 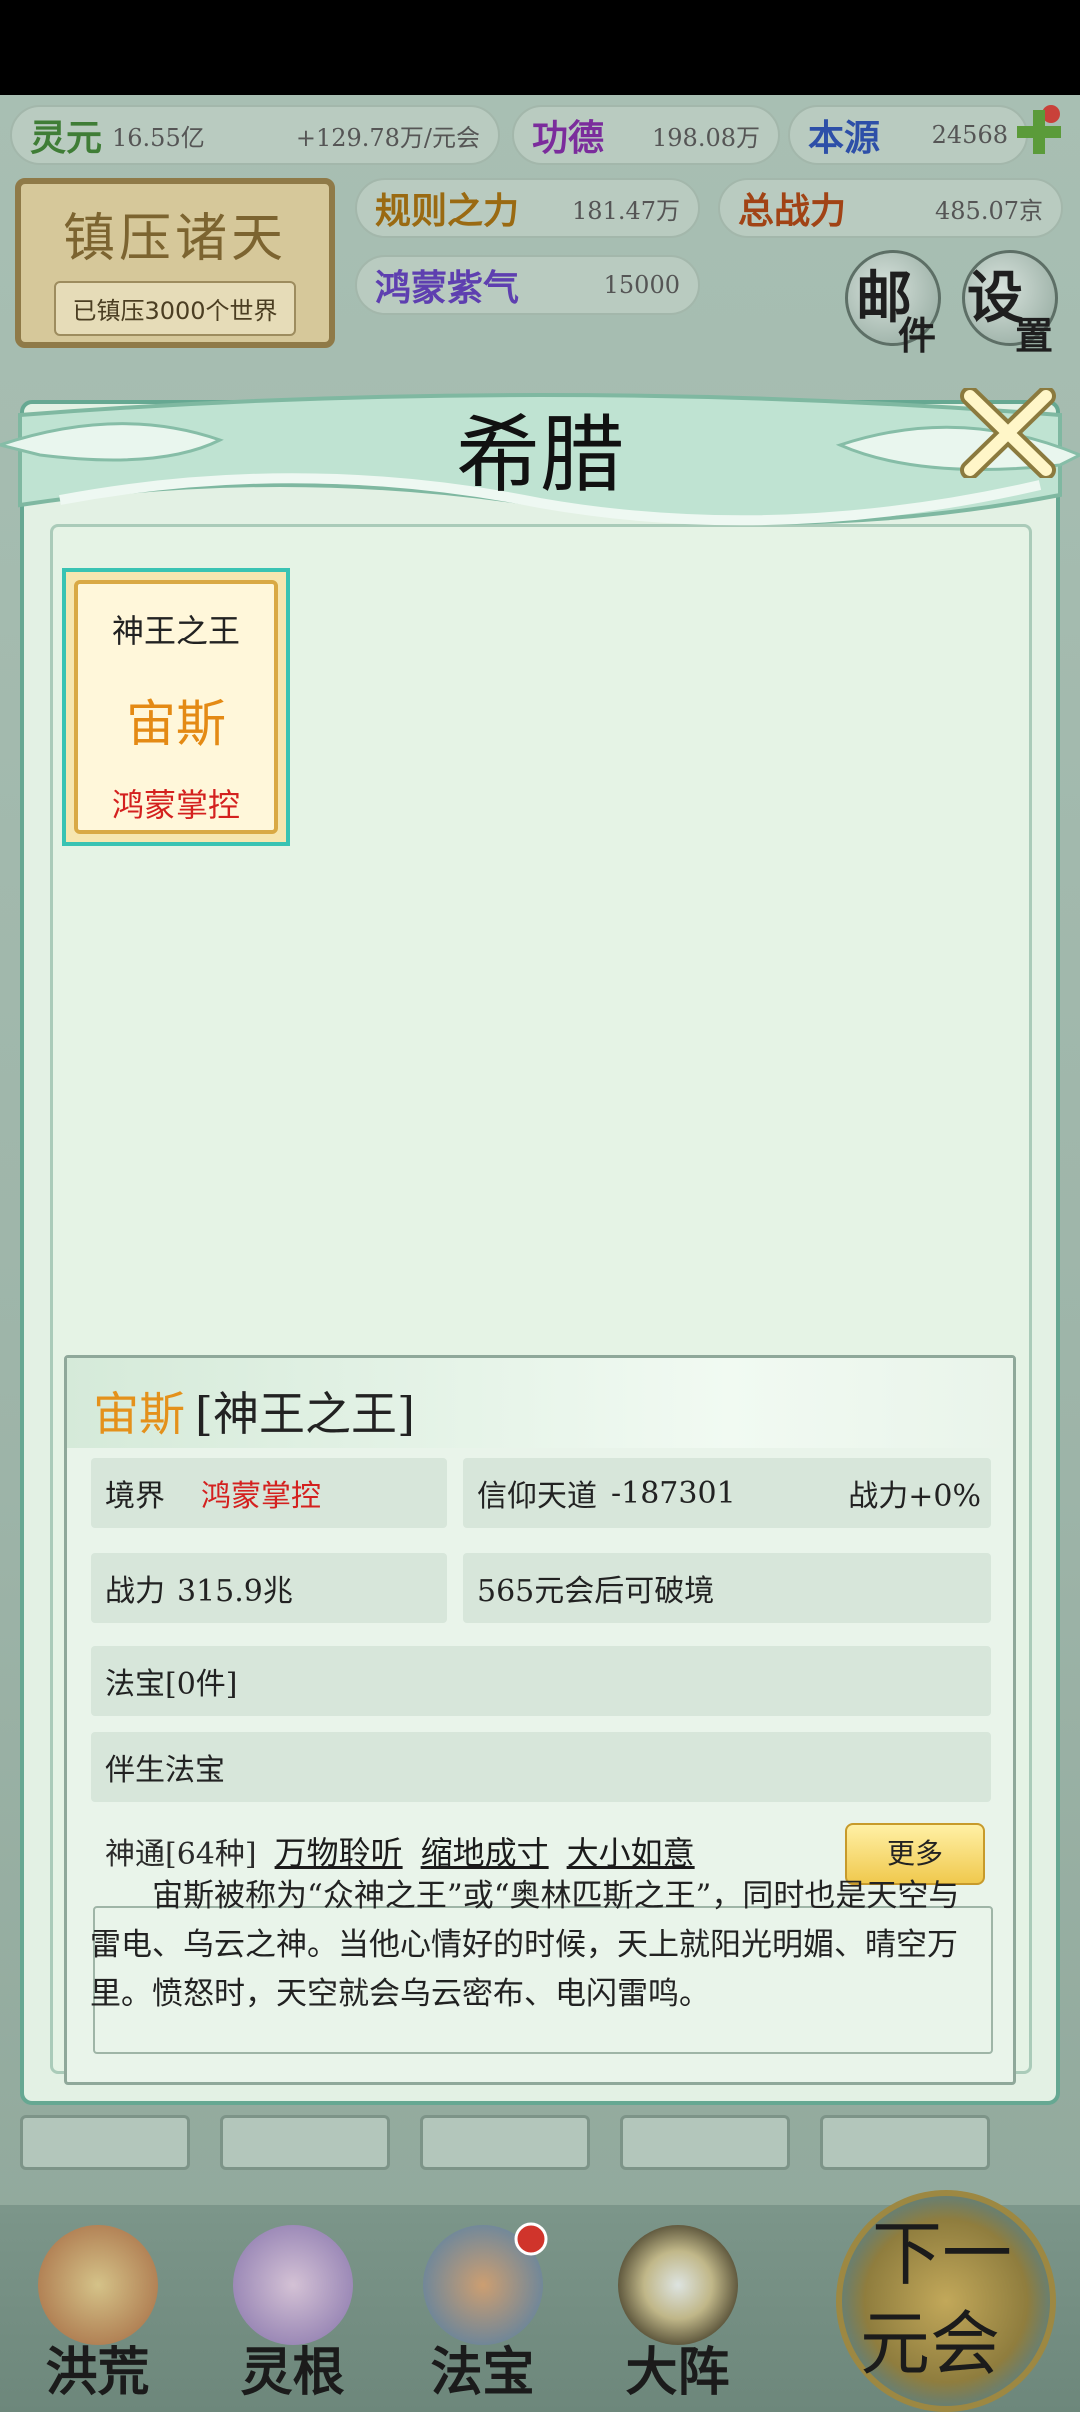 What do you see at coordinates (678, 2285) in the screenshot?
I see `taiji-icon` at bounding box center [678, 2285].